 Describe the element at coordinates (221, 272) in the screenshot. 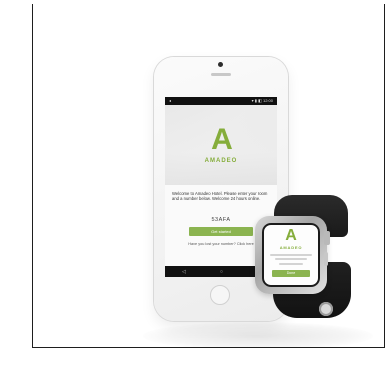

I see `home-circle-icon: ○` at that location.